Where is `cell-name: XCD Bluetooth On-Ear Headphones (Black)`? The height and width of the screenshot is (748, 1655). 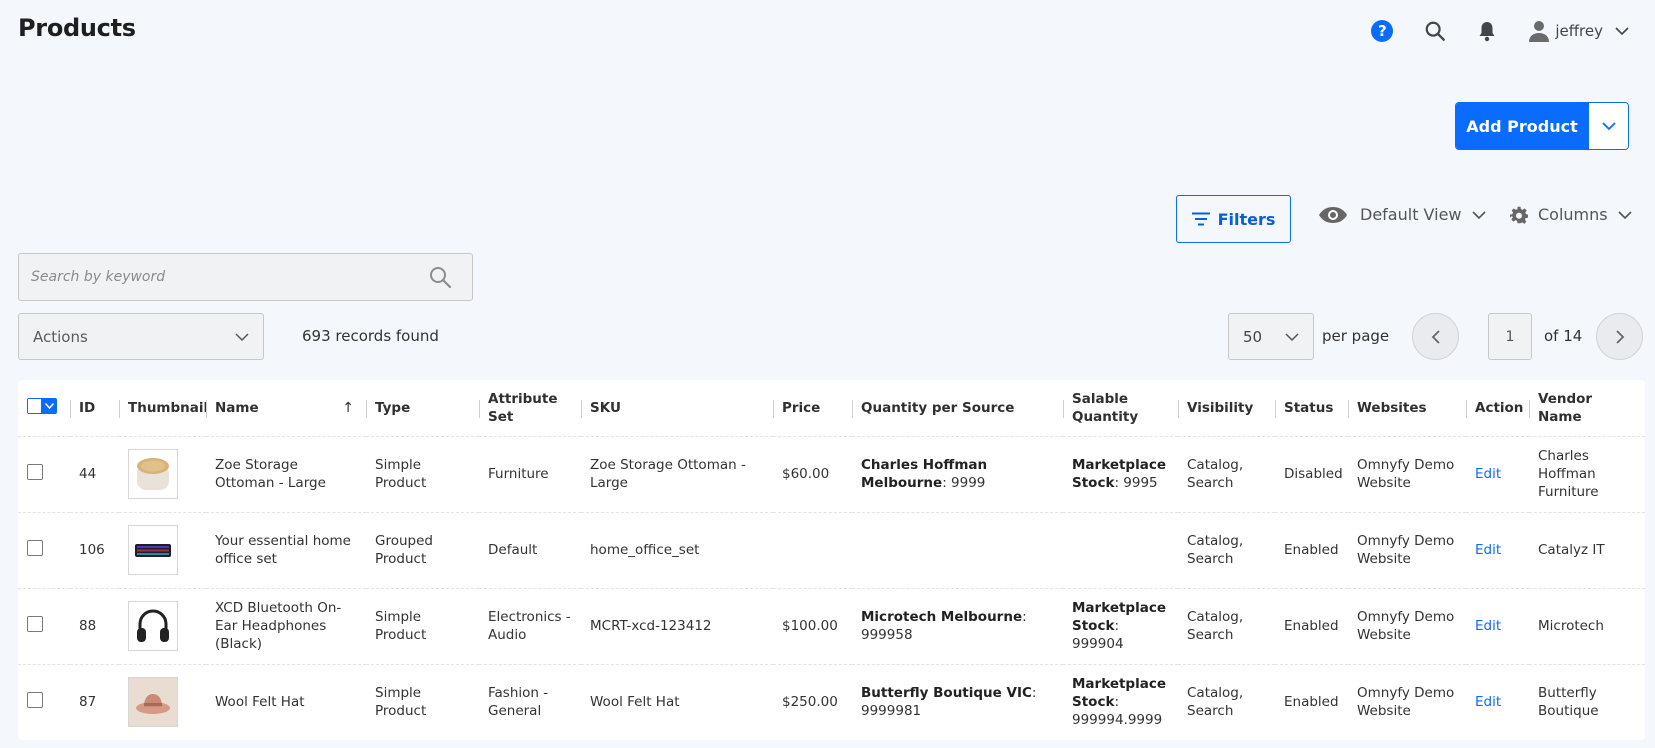 cell-name: XCD Bluetooth On-Ear Headphones (Black) is located at coordinates (286, 625).